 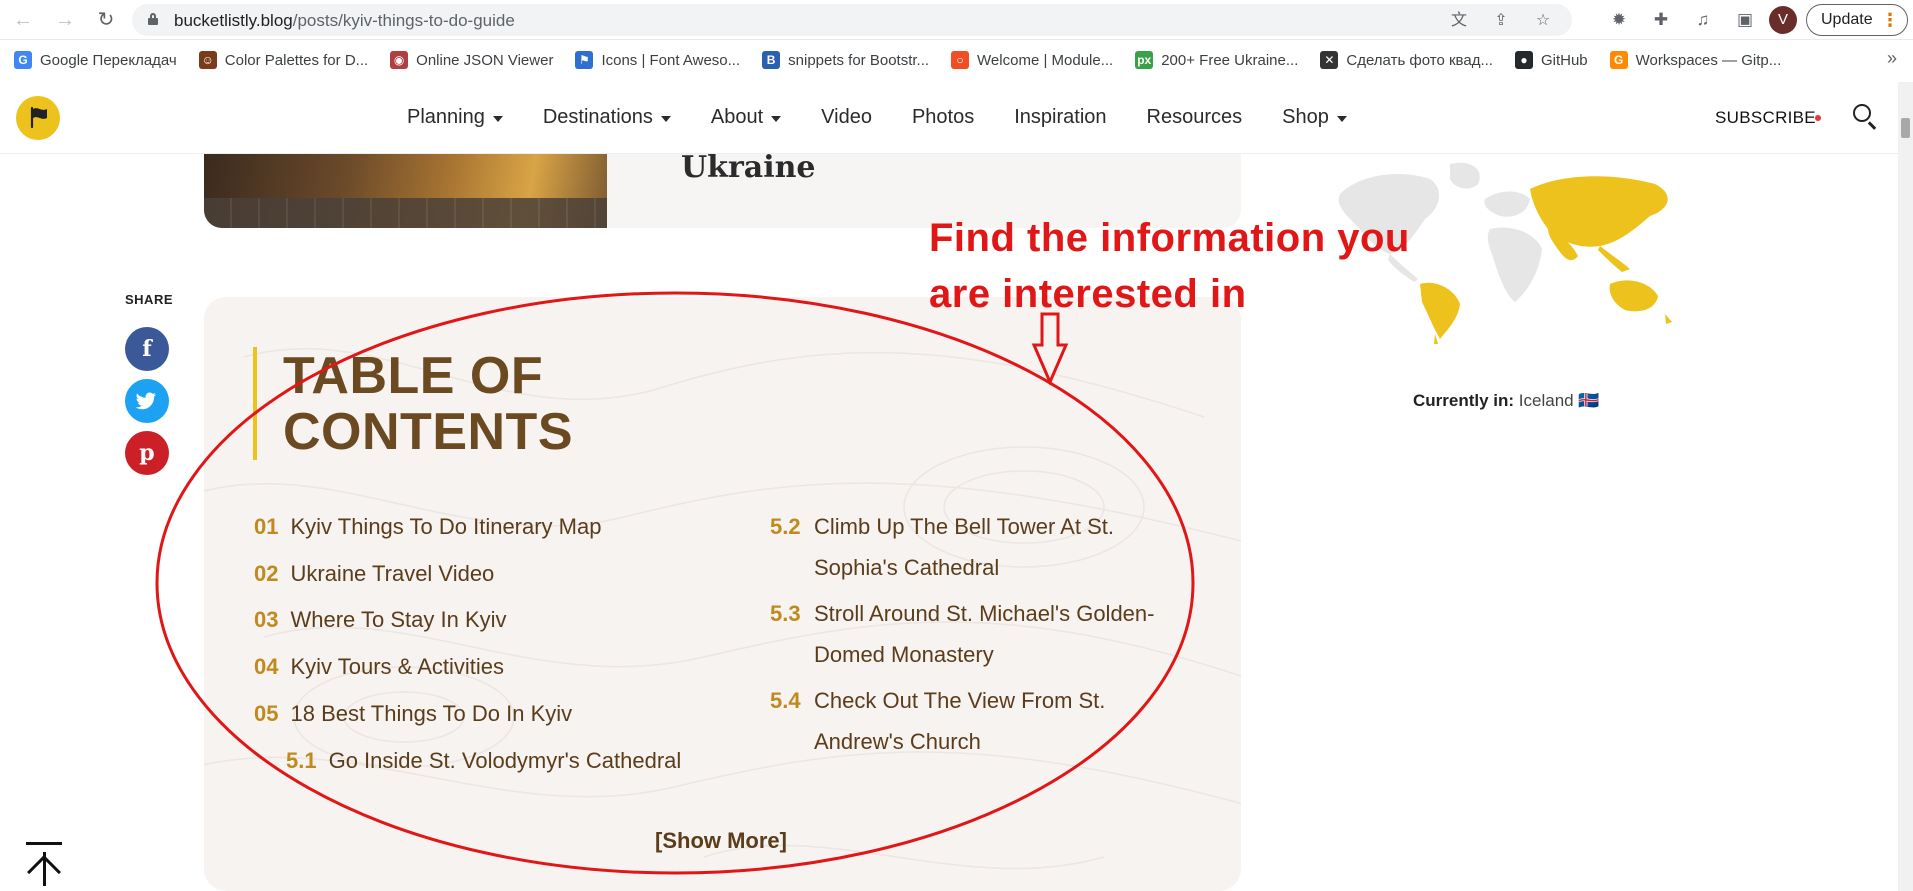 What do you see at coordinates (897, 741) in the screenshot?
I see `toc-text: Andrew's Church` at bounding box center [897, 741].